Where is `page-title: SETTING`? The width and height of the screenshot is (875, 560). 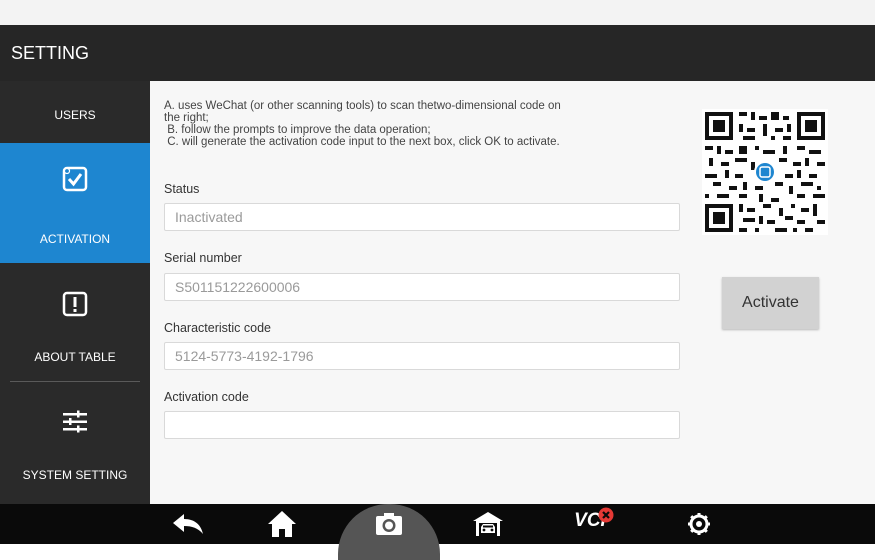 page-title: SETTING is located at coordinates (50, 52).